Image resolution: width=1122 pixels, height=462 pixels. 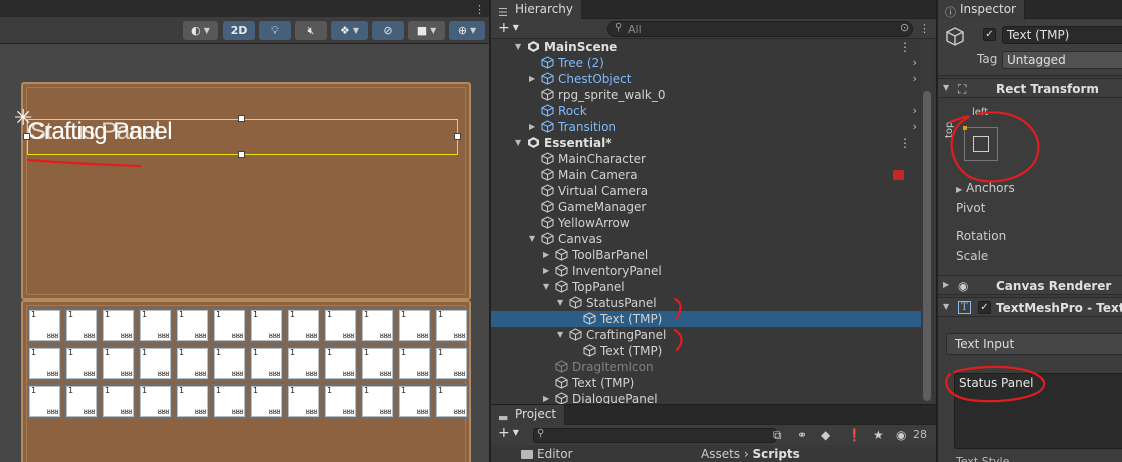 I want to click on hierarchy-row: ▼ TopPanel, so click(x=706, y=287).